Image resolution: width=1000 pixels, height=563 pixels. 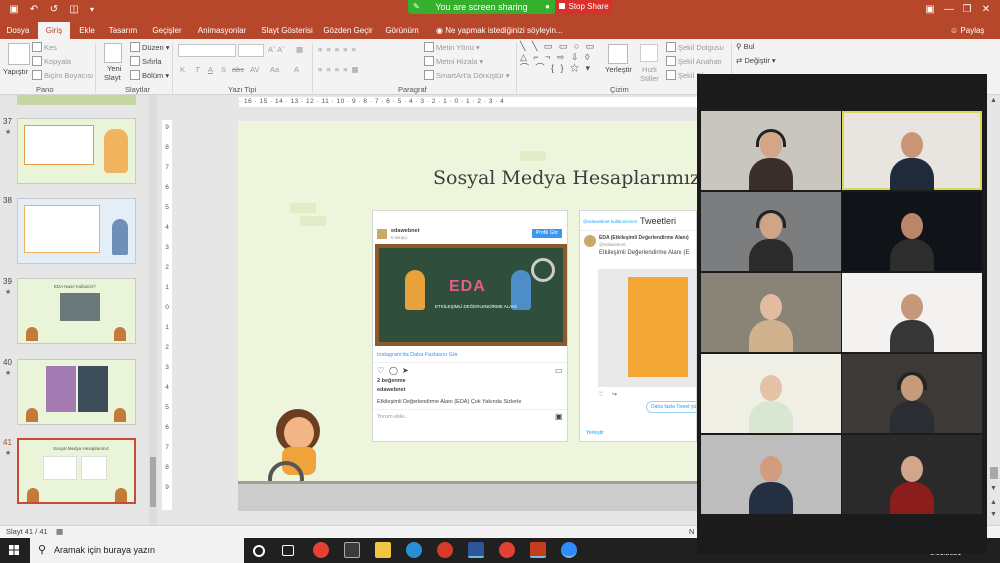 I want to click on ribbon-options-icon: ▣, so click(x=930, y=10).